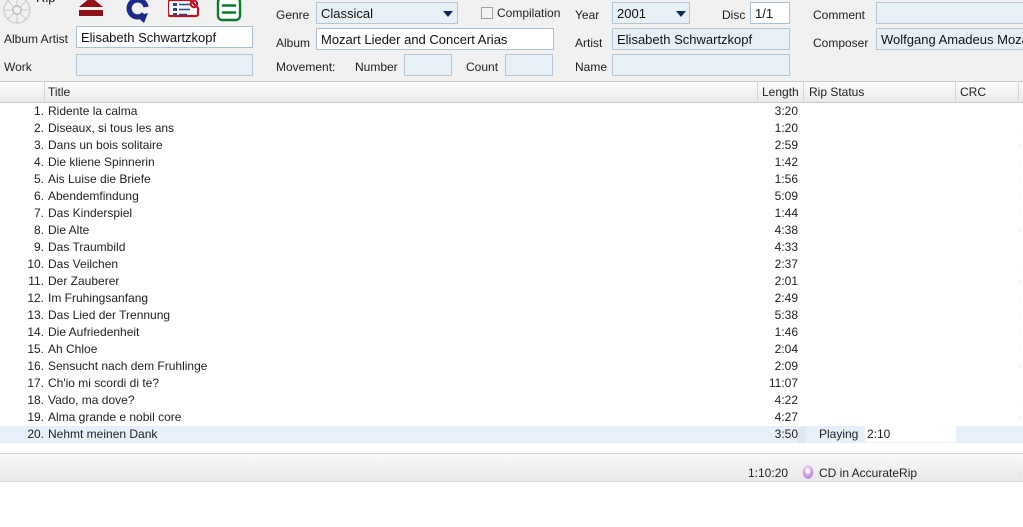 This screenshot has width=1023, height=527. Describe the element at coordinates (786, 128) in the screenshot. I see `track-length: 1:20` at that location.